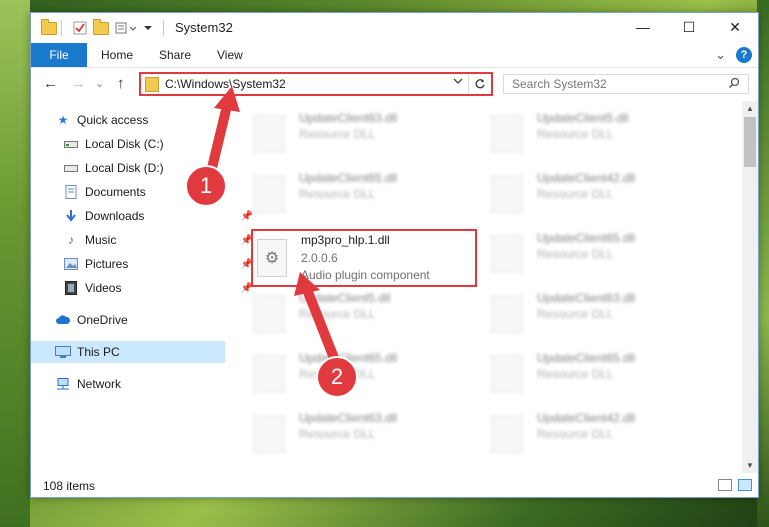 The width and height of the screenshot is (769, 527). I want to click on sidebar-item-downloads: Downloads 📌, so click(144, 216).